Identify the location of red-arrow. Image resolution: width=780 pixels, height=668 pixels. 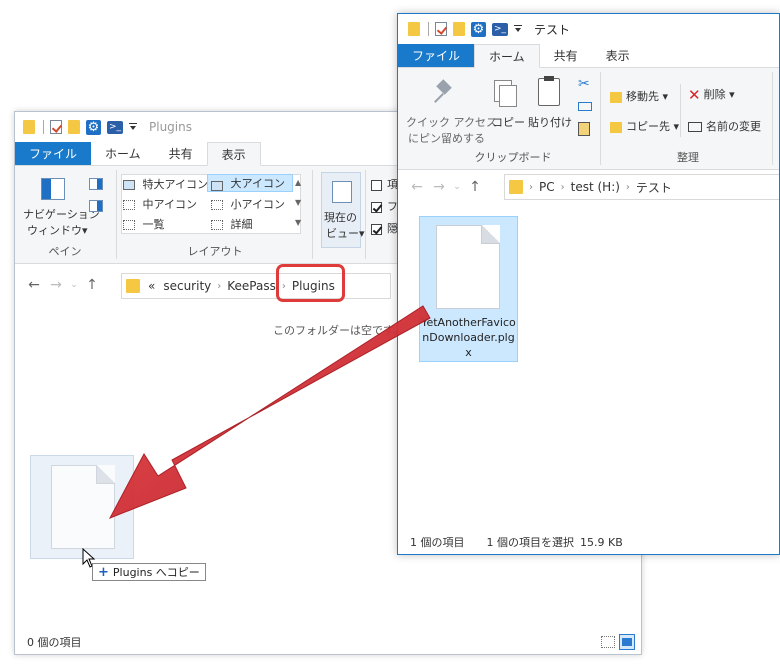
(269, 412).